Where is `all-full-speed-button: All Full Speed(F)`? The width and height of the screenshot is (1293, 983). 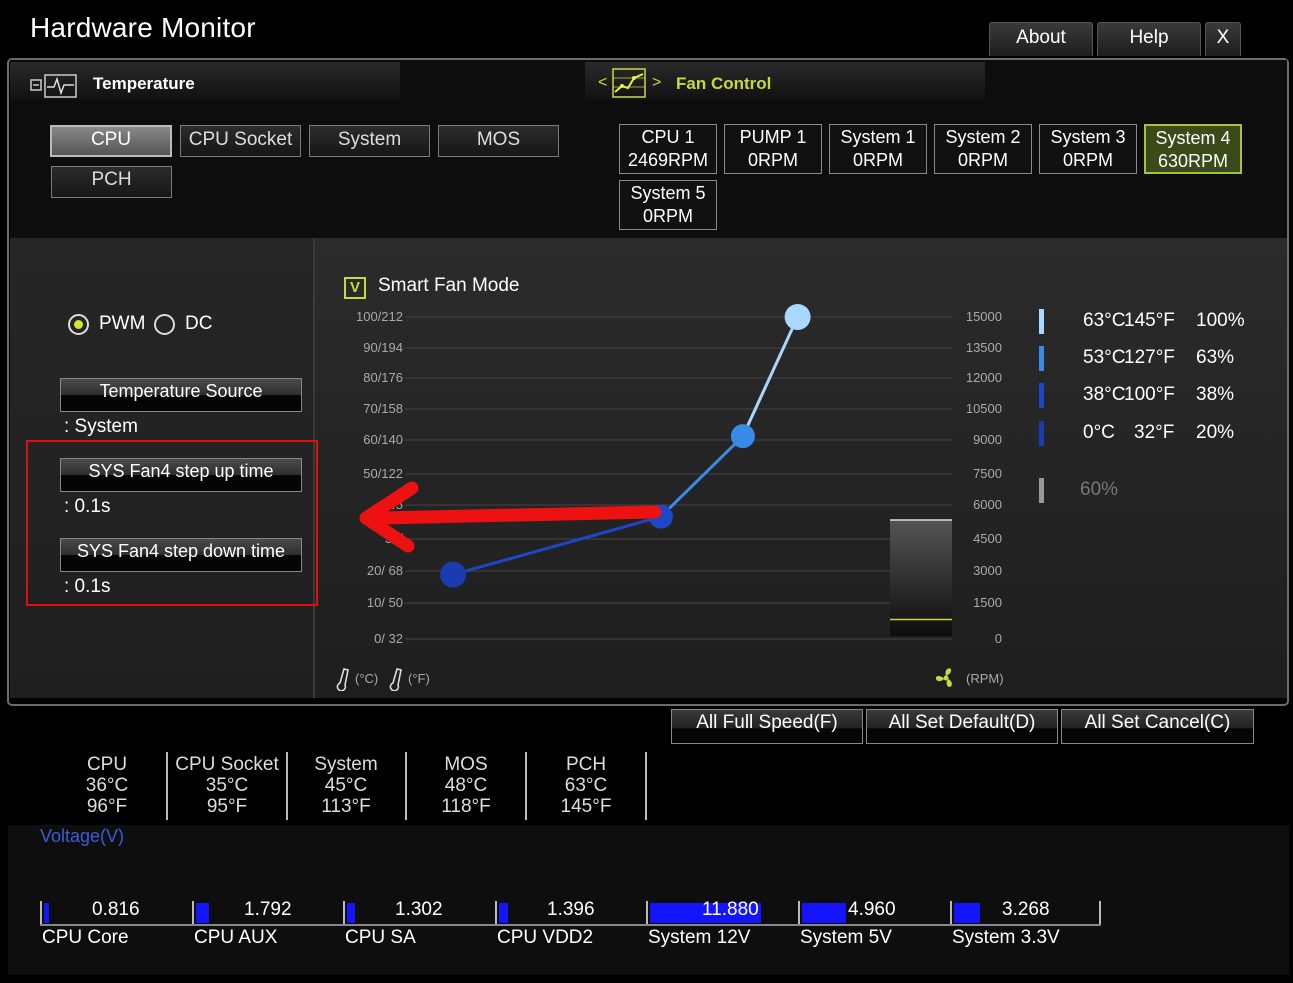
all-full-speed-button: All Full Speed(F) is located at coordinates (767, 726).